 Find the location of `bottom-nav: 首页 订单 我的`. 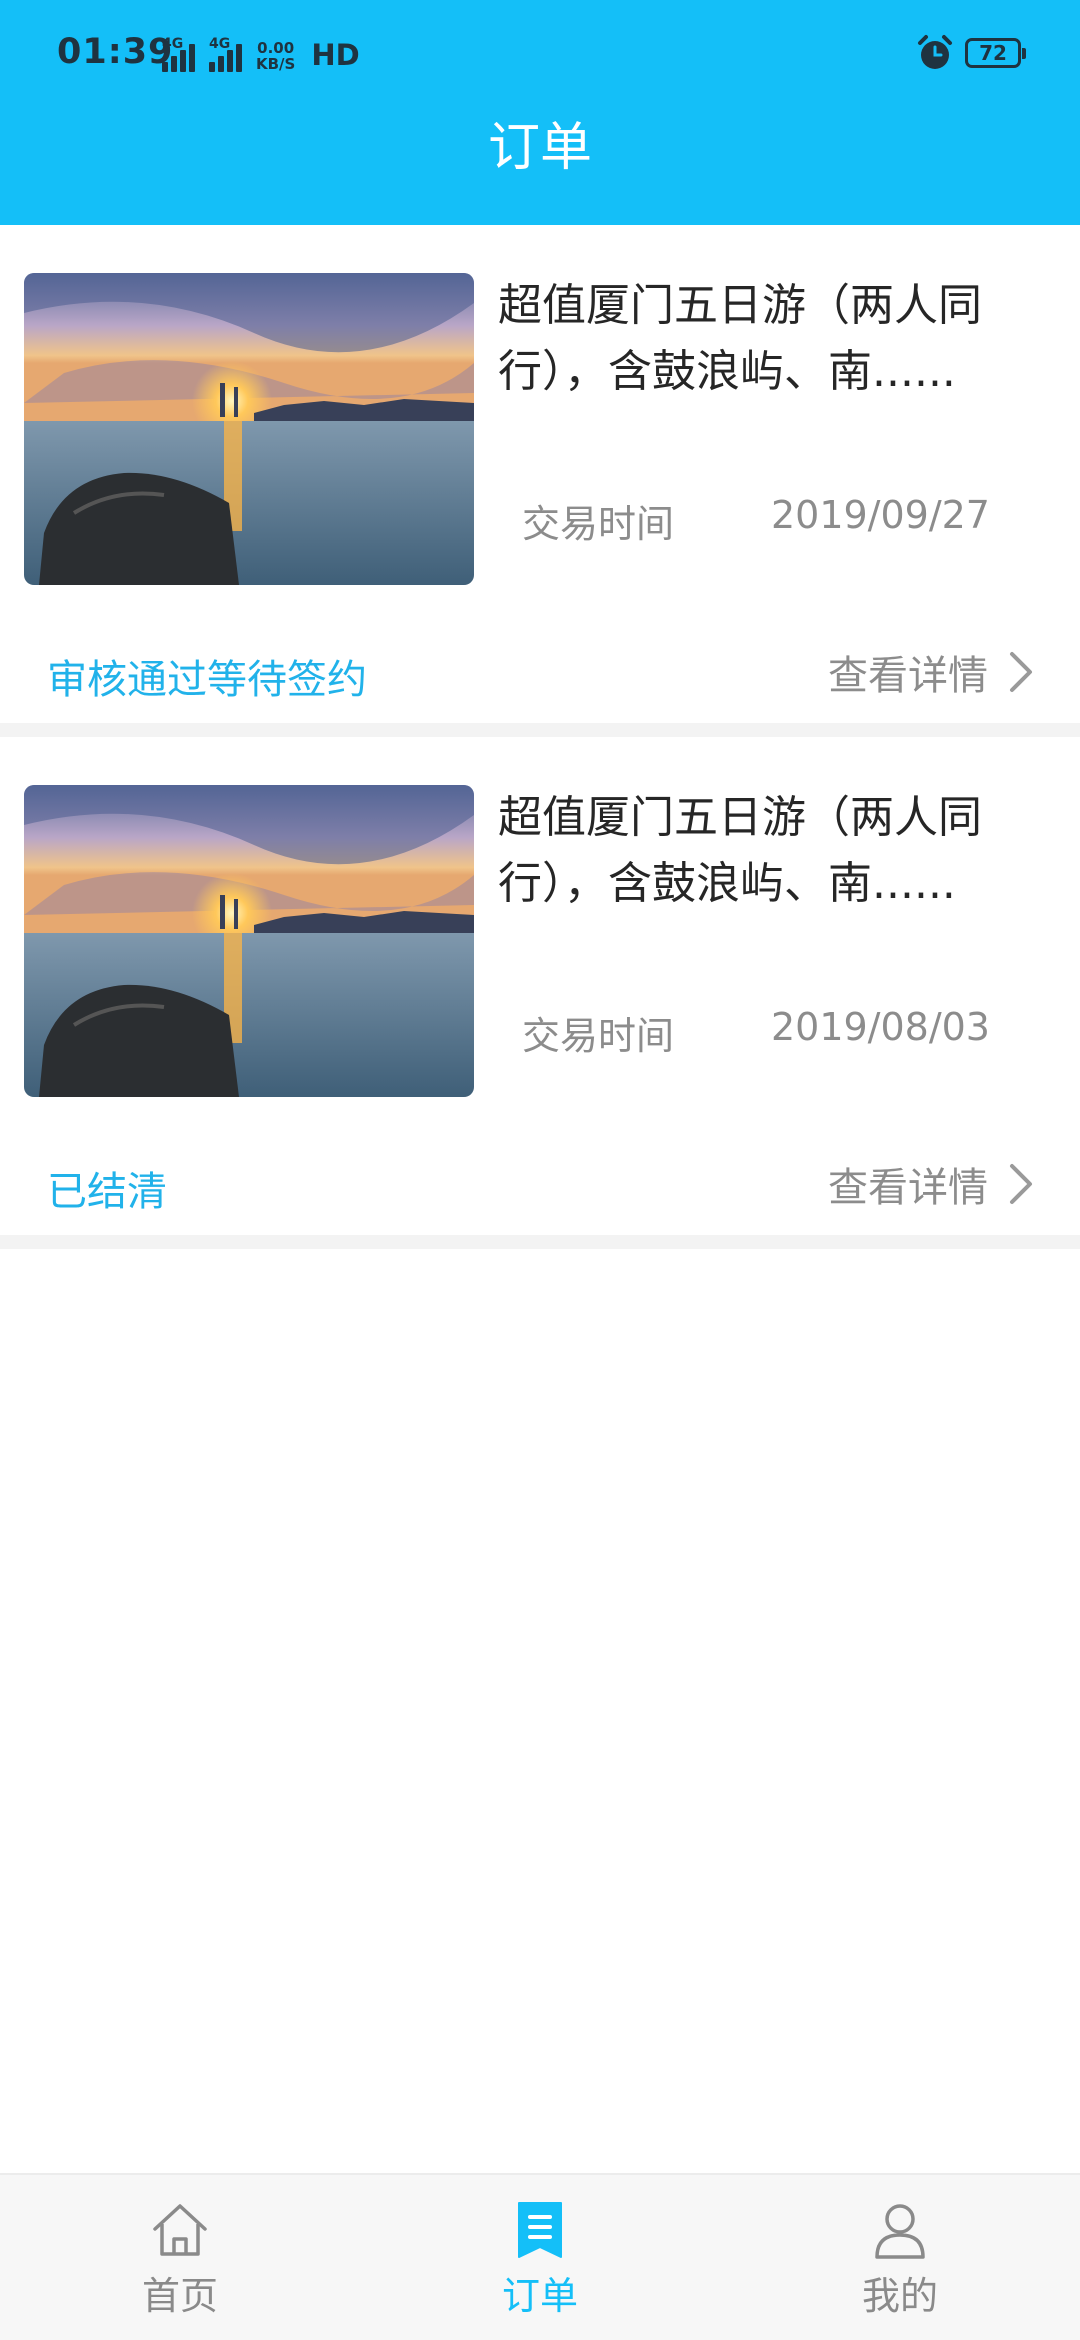

bottom-nav: 首页 订单 我的 is located at coordinates (540, 2256).